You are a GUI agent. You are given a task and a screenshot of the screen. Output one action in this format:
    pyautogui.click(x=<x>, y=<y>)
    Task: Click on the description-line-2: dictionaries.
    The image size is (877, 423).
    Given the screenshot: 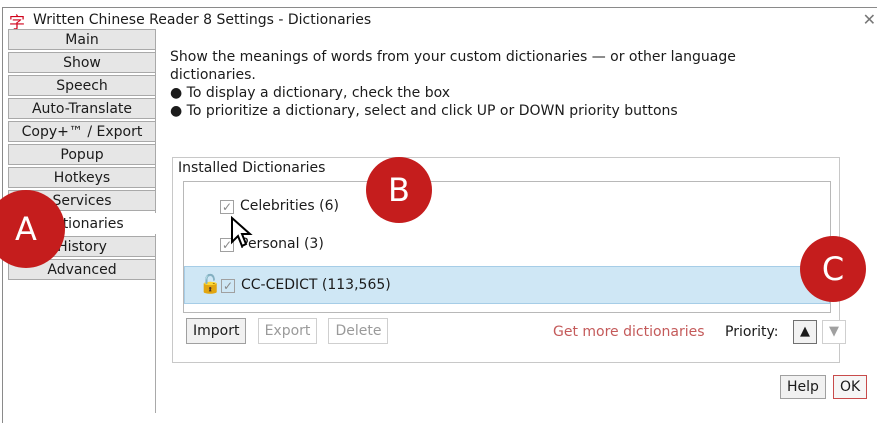 What is the action you would take?
    pyautogui.click(x=213, y=75)
    